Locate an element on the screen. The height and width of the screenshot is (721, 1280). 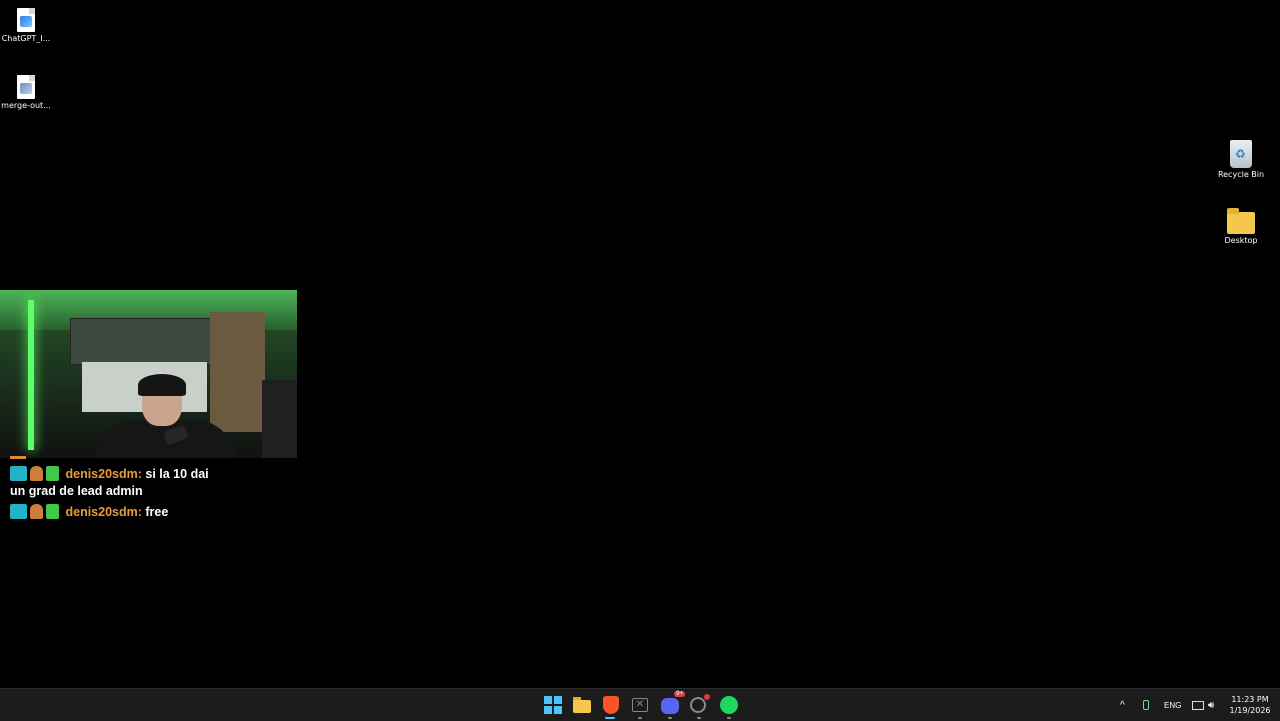
microphone-icon is located at coordinates (1146, 705).